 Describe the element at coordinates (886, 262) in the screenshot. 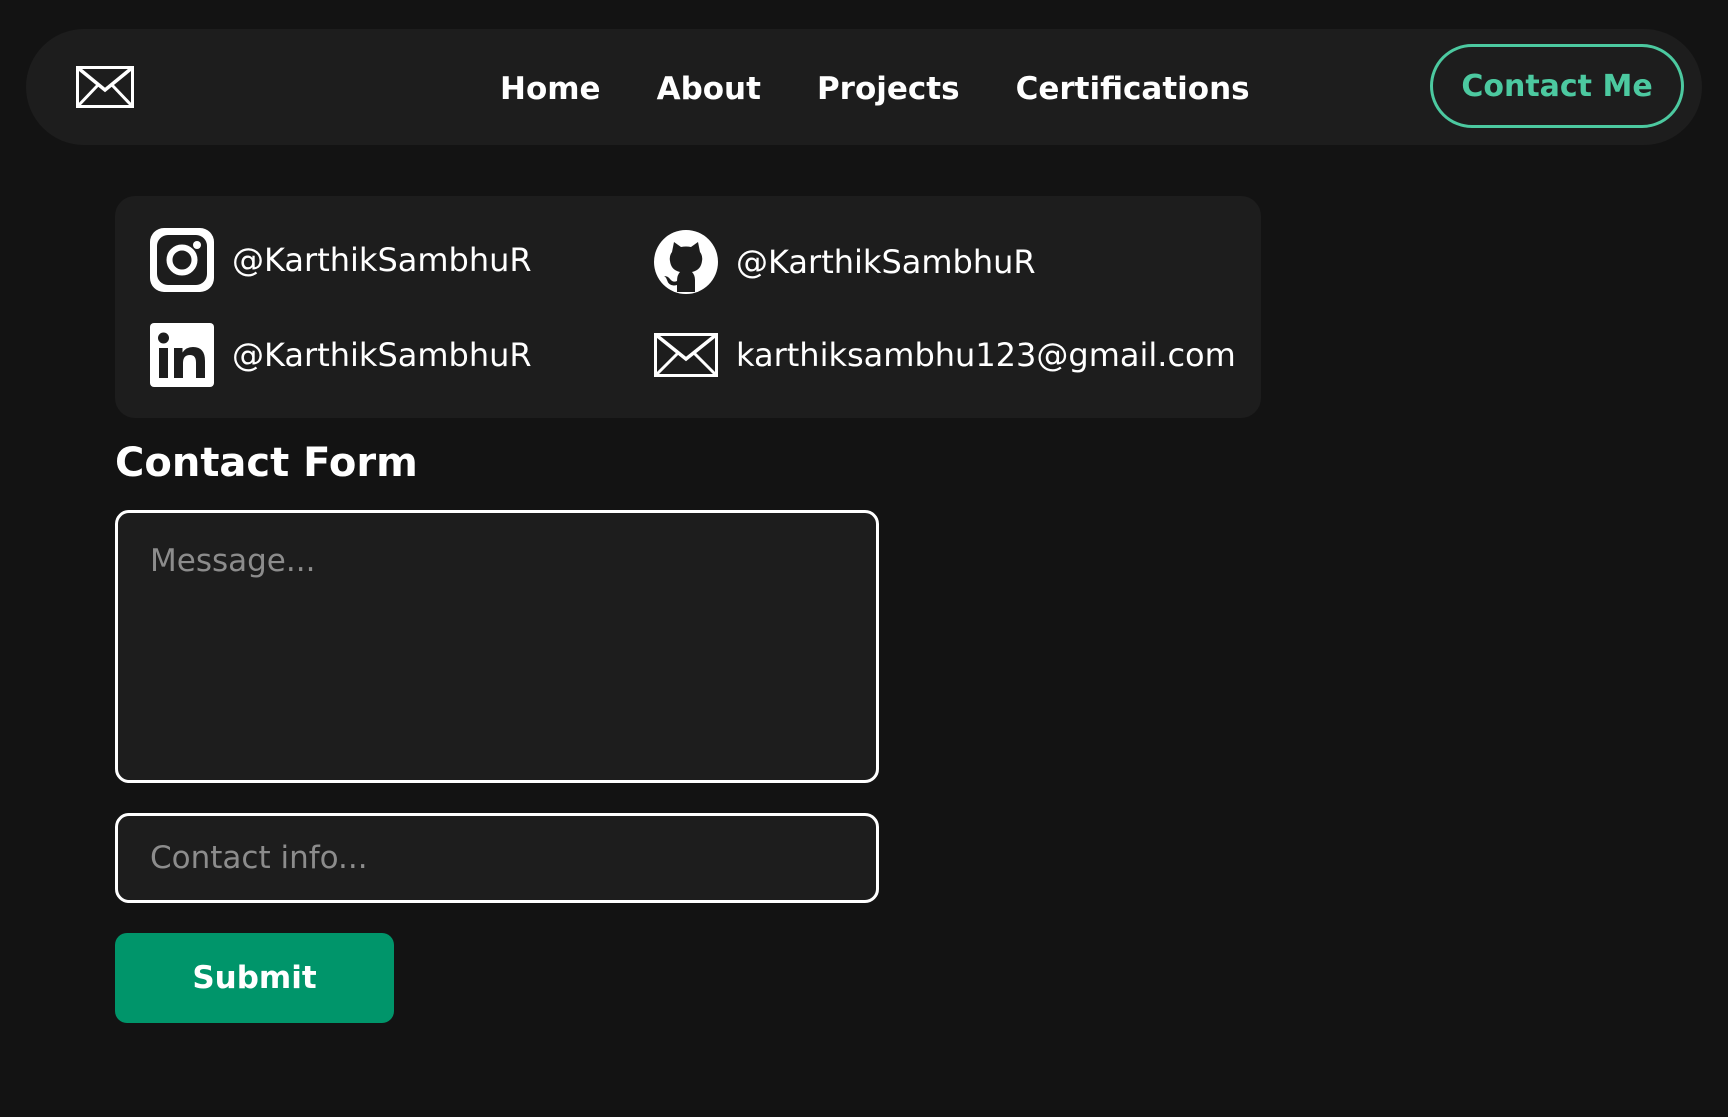

I see `github-handle: @KarthikSambhuR` at that location.